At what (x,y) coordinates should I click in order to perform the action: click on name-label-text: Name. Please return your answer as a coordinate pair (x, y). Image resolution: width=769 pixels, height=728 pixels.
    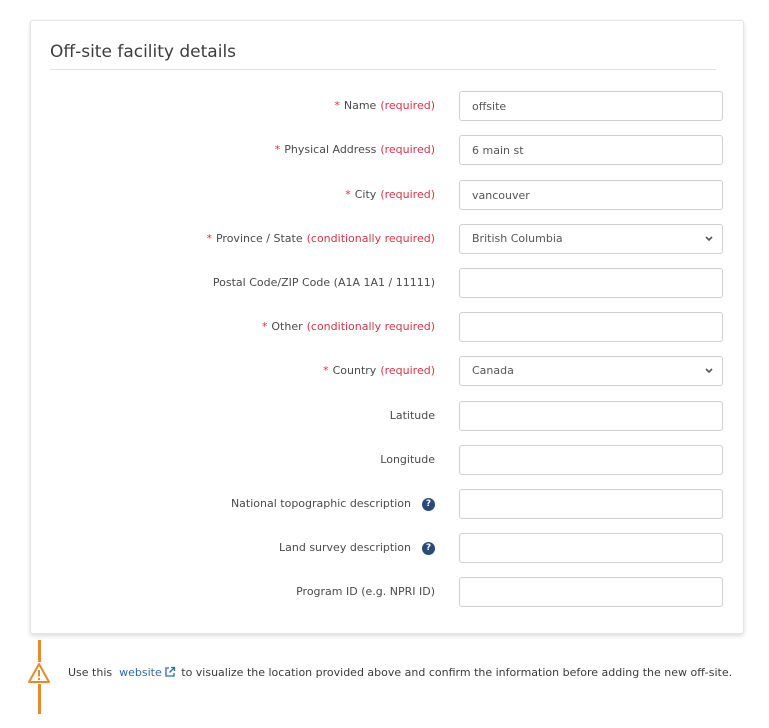
    Looking at the image, I should click on (360, 105).